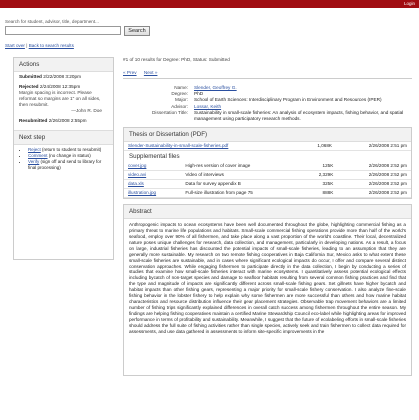 Image resolution: width=419 pixels, height=420 pixels. I want to click on next-step-desc: (return to student to resubmit), so click(71, 149).